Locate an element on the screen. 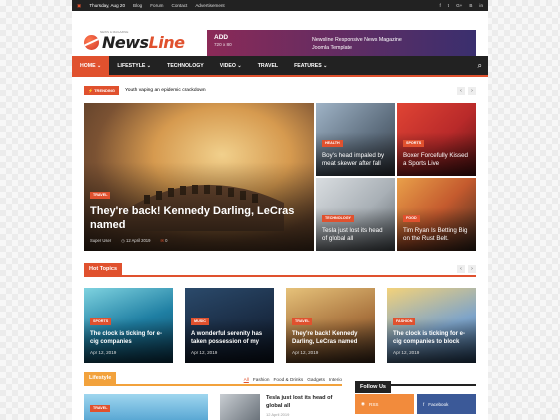 Image resolution: width=560 pixels, height=420 pixels. trending-headline: Youth vaping an epidemic crackdown is located at coordinates (165, 90).